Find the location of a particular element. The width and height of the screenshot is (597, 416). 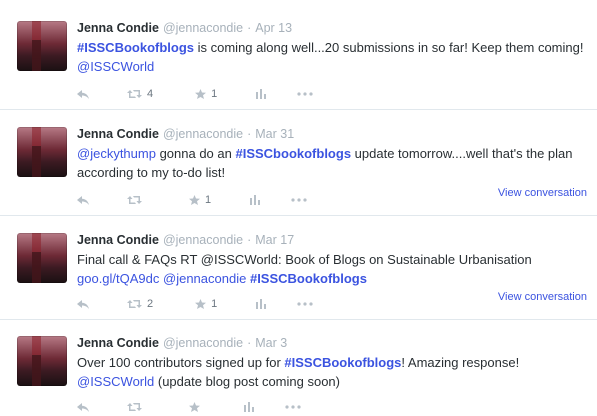

favorite-button is located at coordinates (197, 407).